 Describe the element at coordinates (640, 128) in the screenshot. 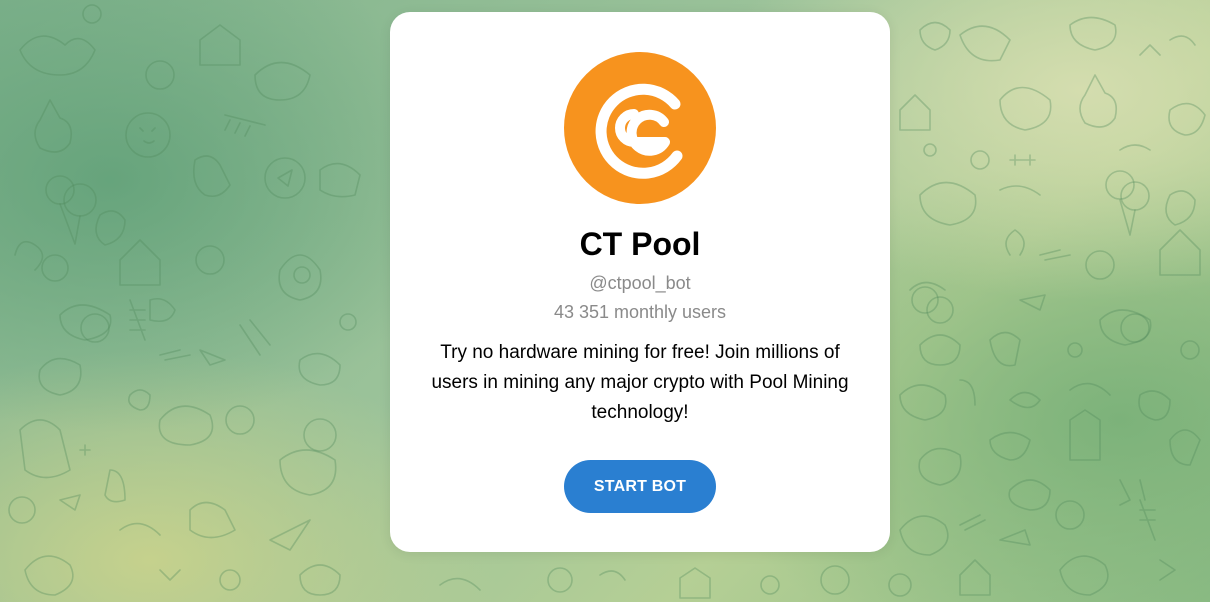

I see `ct-pool-logo-icon` at that location.